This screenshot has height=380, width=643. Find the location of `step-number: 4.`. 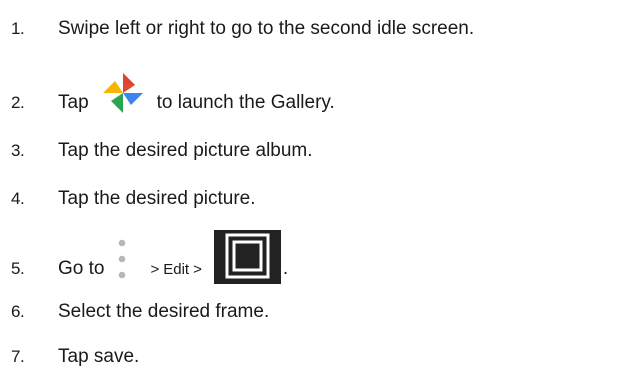

step-number: 4. is located at coordinates (18, 198).